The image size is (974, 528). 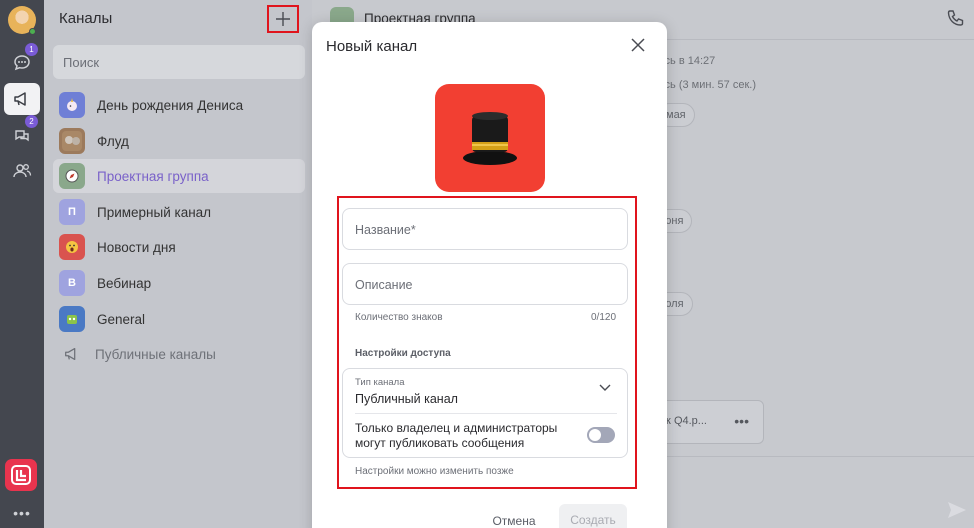 What do you see at coordinates (121, 319) in the screenshot?
I see `channel-name: General` at bounding box center [121, 319].